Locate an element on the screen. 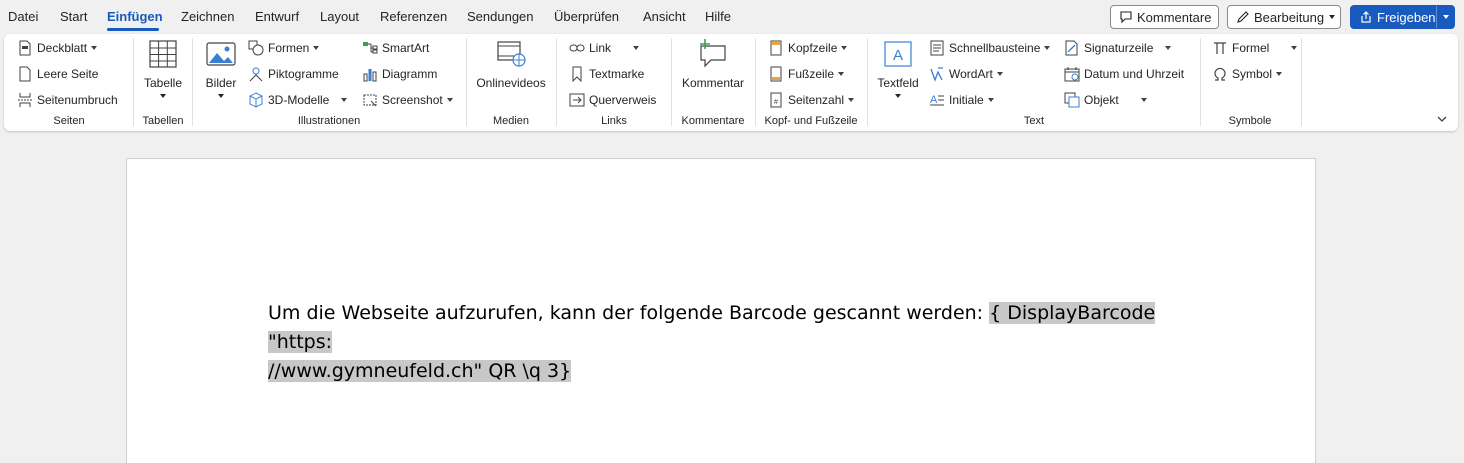  pencil-icon is located at coordinates (1243, 17).